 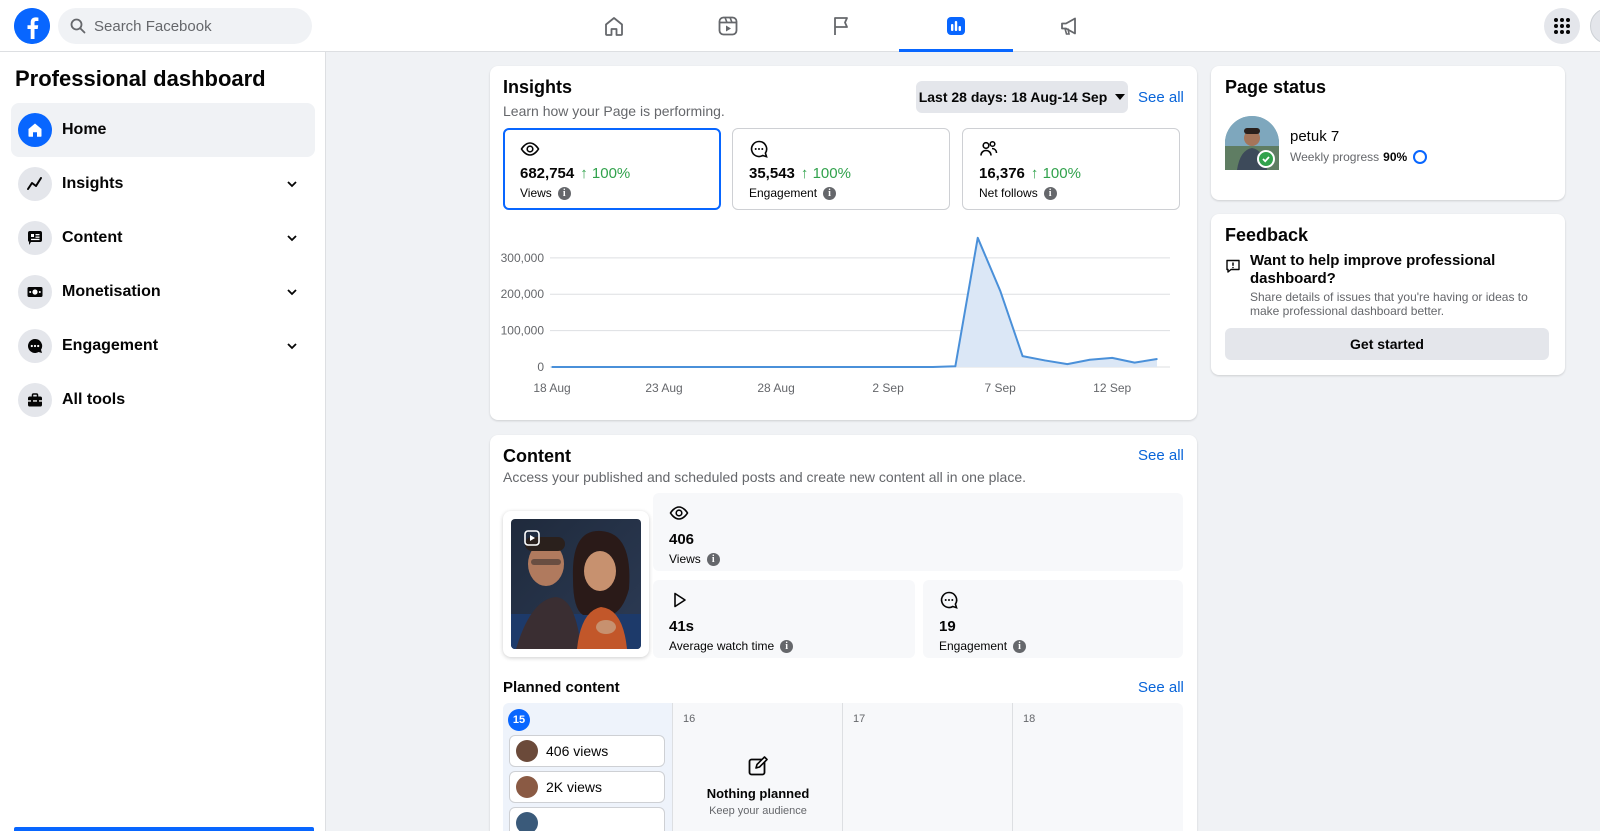 I want to click on chart-y-tick-label: 100,000, so click(x=523, y=331).